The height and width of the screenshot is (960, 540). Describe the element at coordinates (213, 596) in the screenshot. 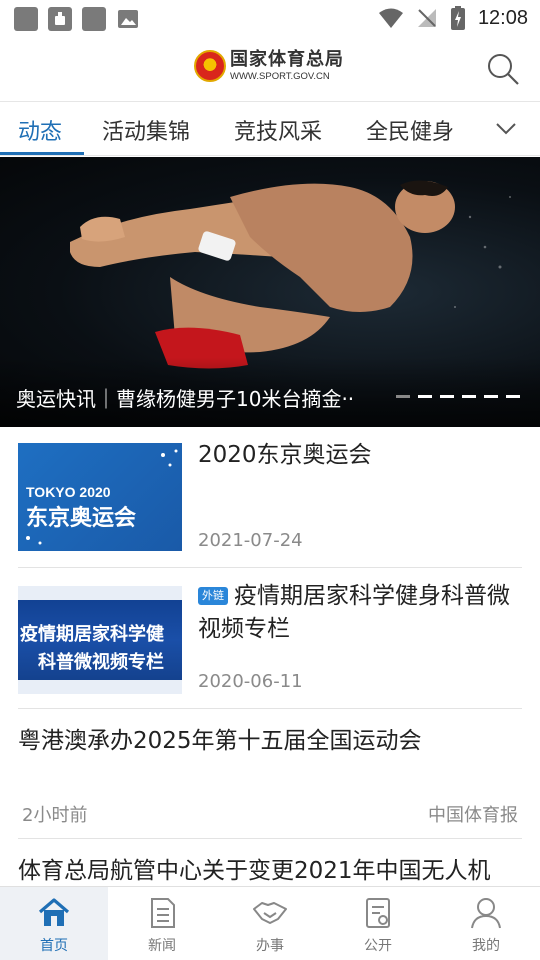

I see `external-link-badge: 外链` at that location.